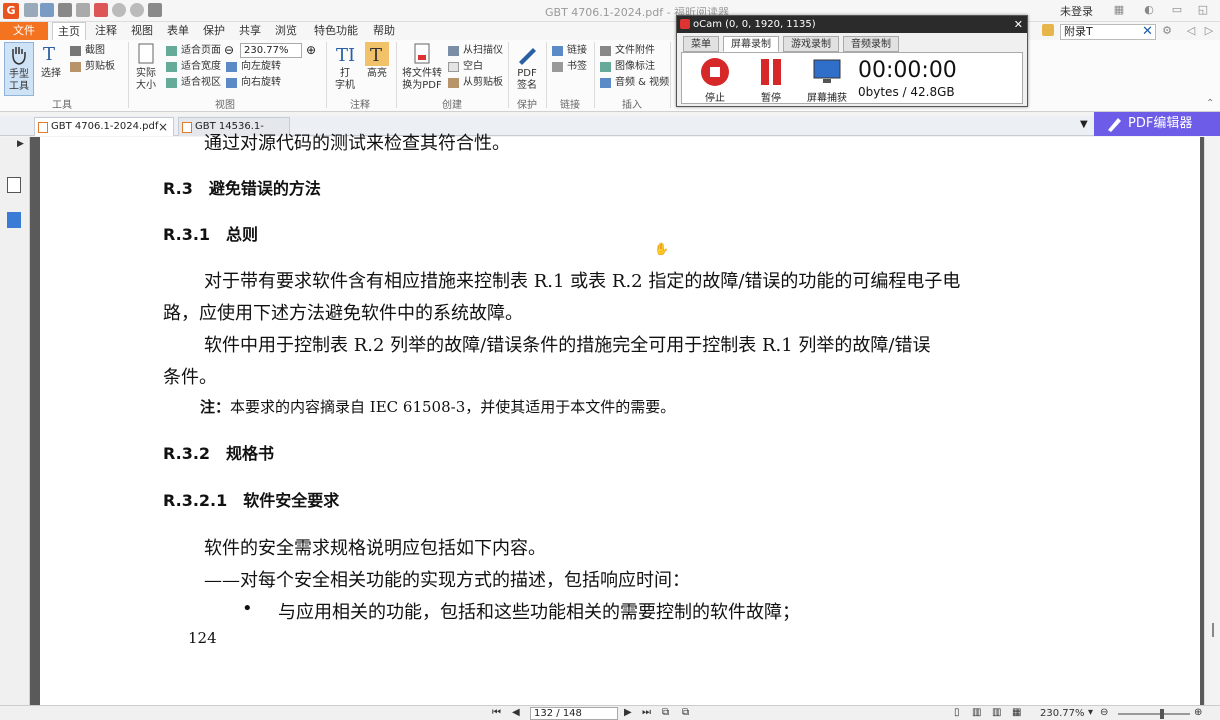 The image size is (1220, 720). What do you see at coordinates (701, 44) in the screenshot?
I see `ocam-tab-menu: 菜单` at bounding box center [701, 44].